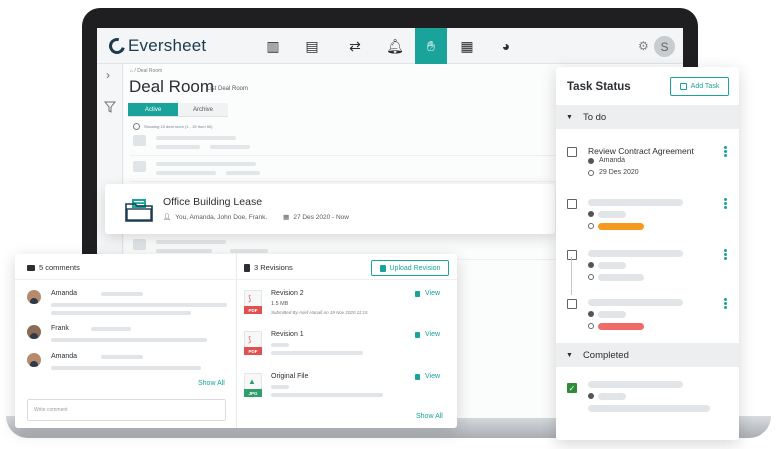 This screenshot has width=777, height=449. I want to click on transfer-icon: ⇄, so click(355, 46).